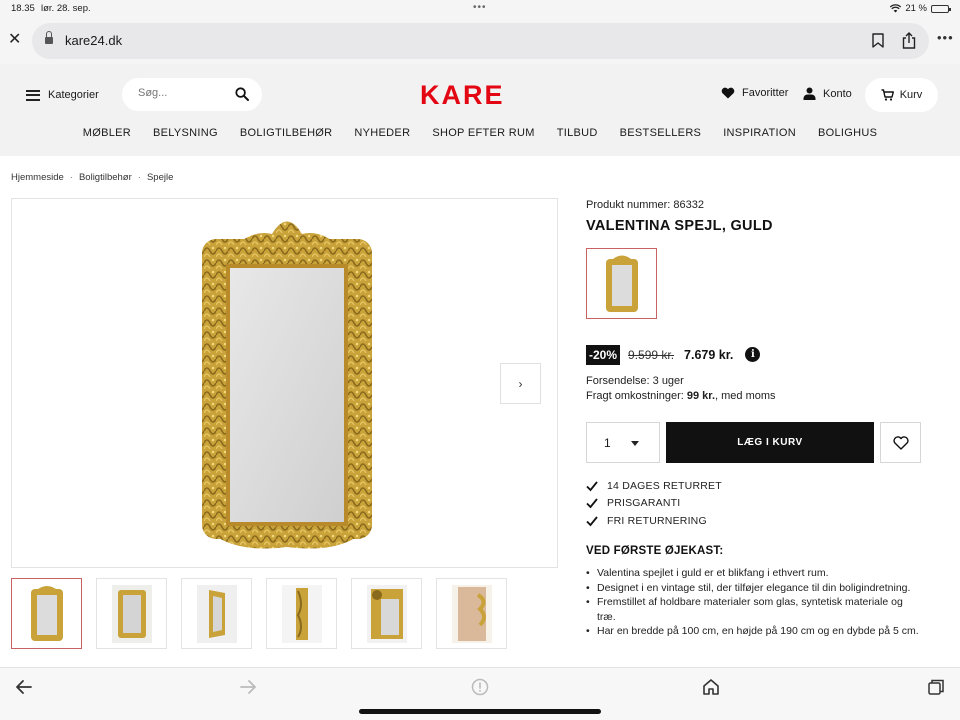  Describe the element at coordinates (941, 8) in the screenshot. I see `battery-icon` at that location.